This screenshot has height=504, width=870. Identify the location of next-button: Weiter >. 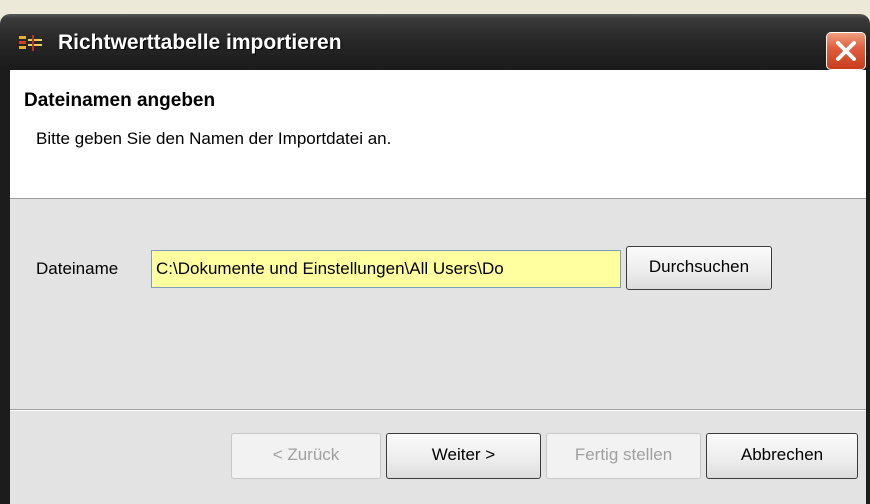
(463, 456).